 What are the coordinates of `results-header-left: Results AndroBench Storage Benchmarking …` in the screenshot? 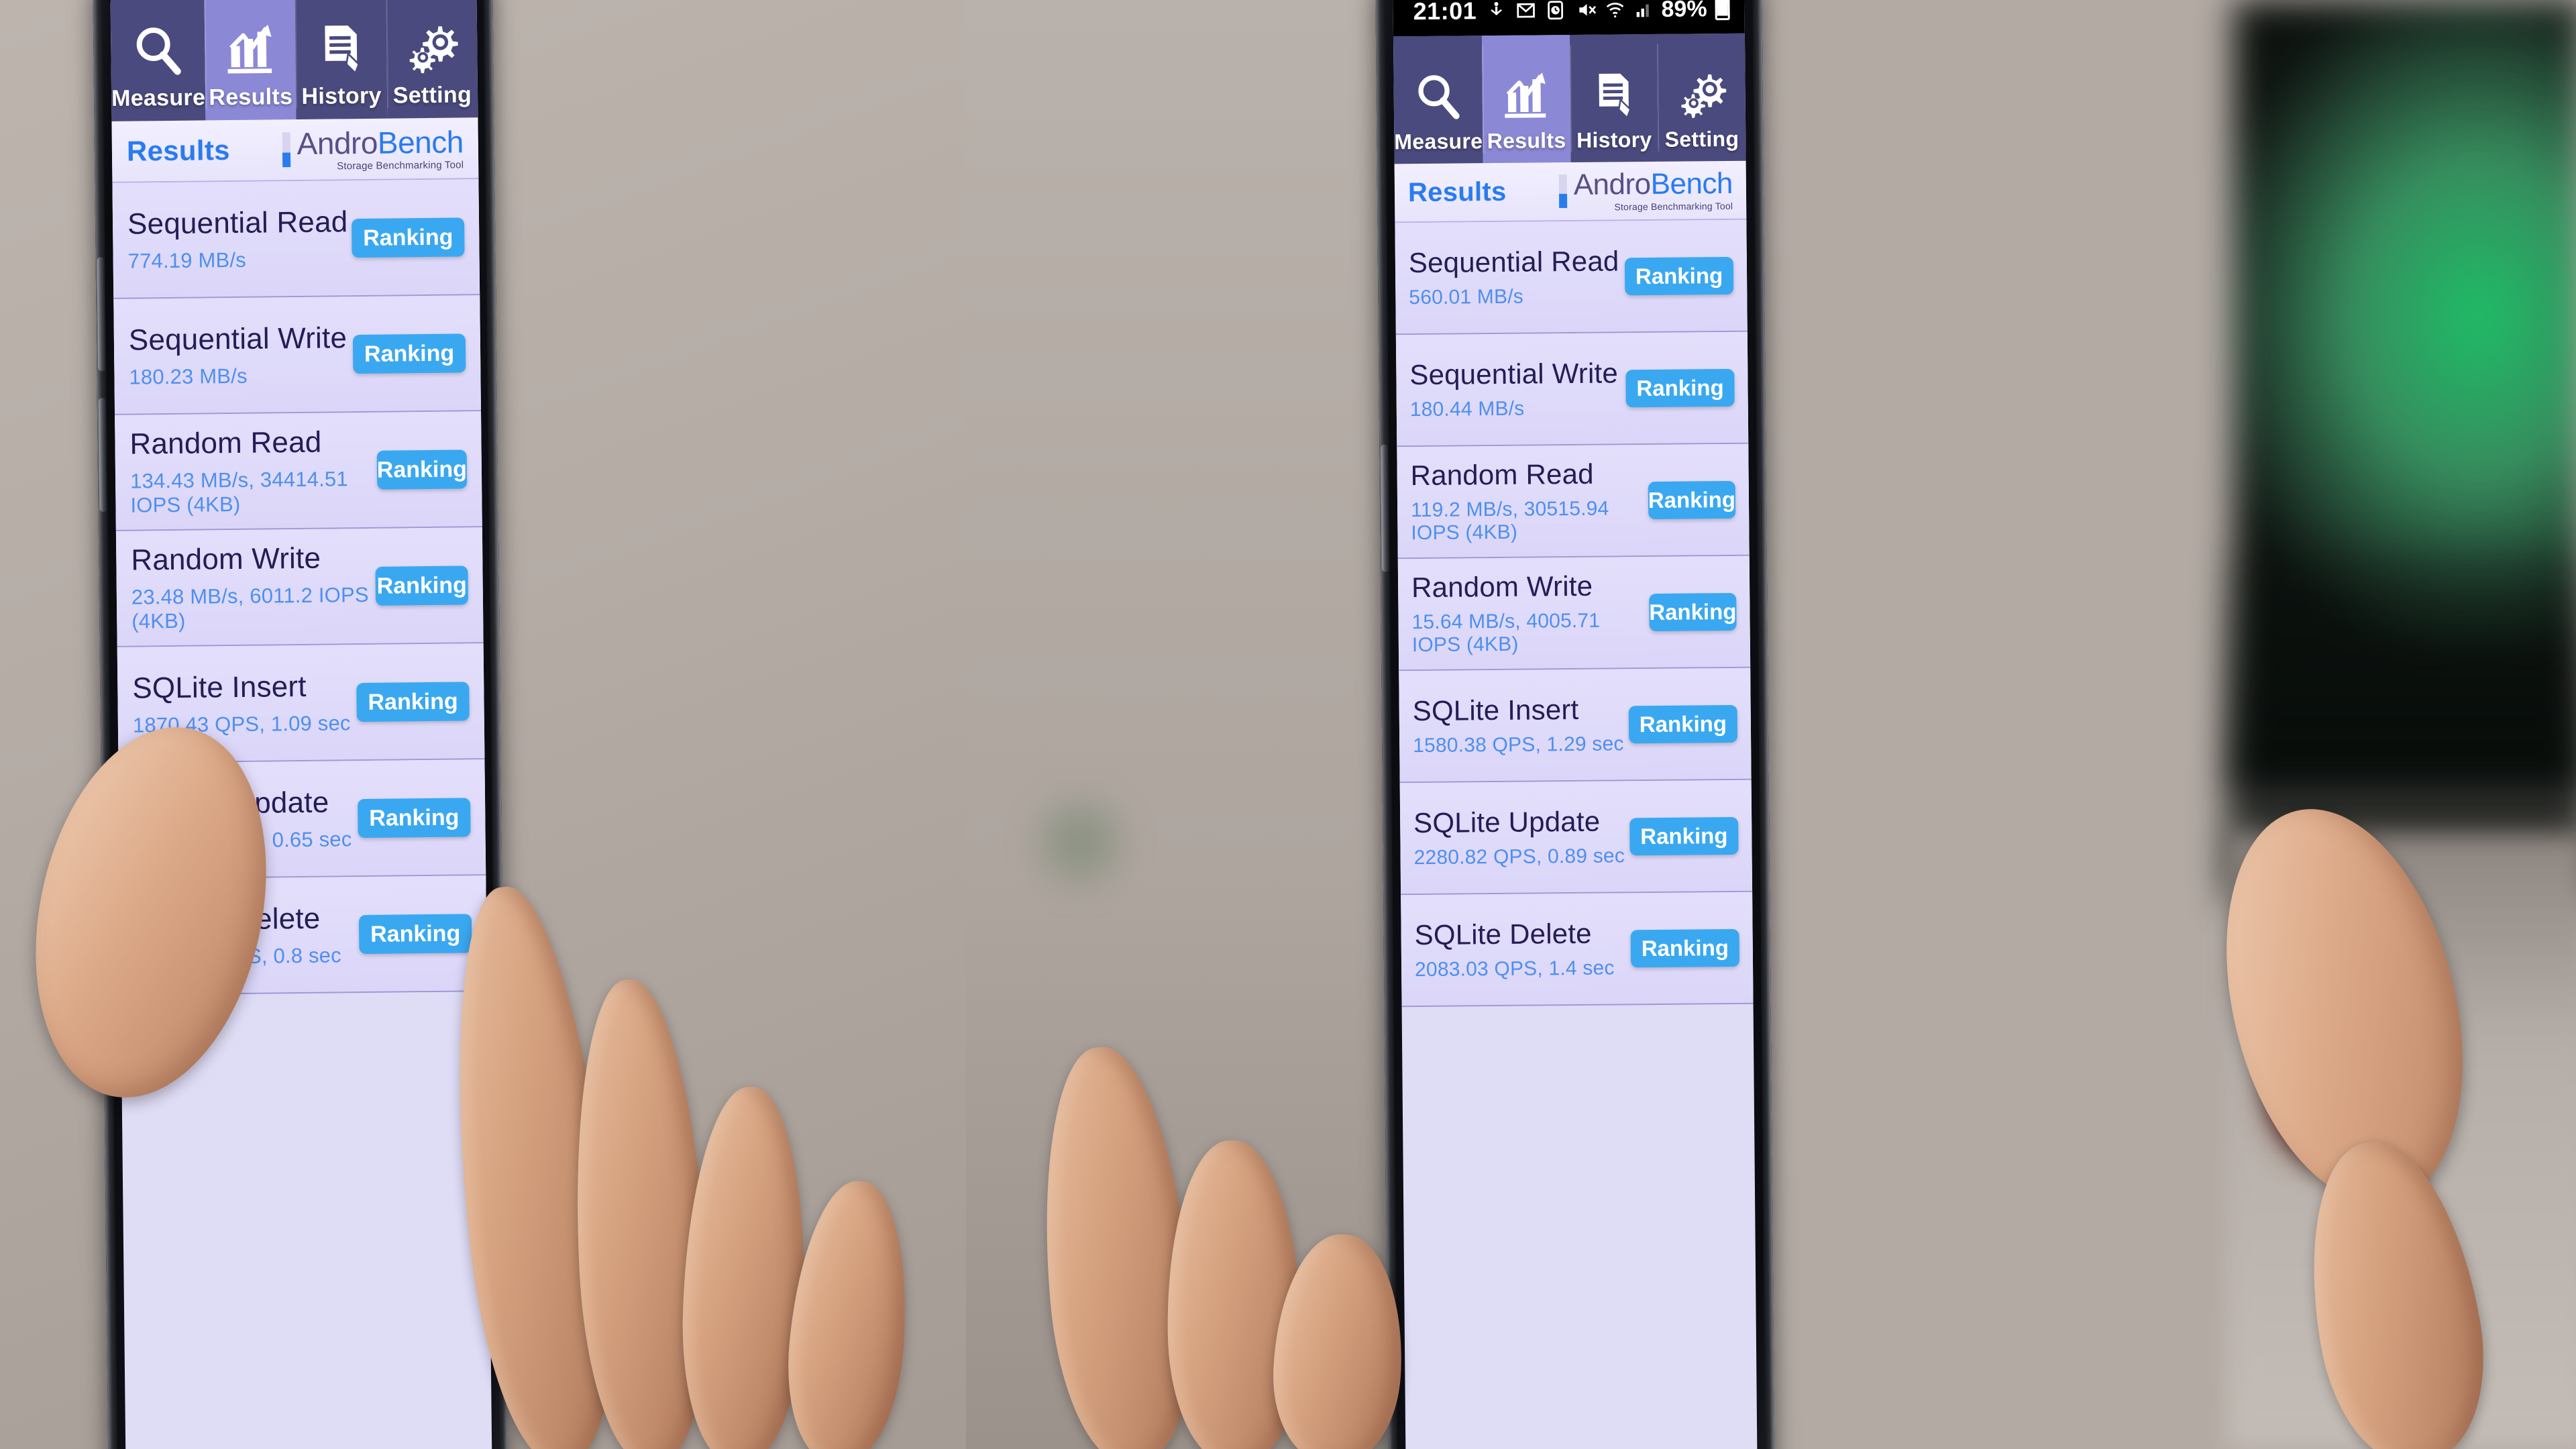 It's located at (295, 150).